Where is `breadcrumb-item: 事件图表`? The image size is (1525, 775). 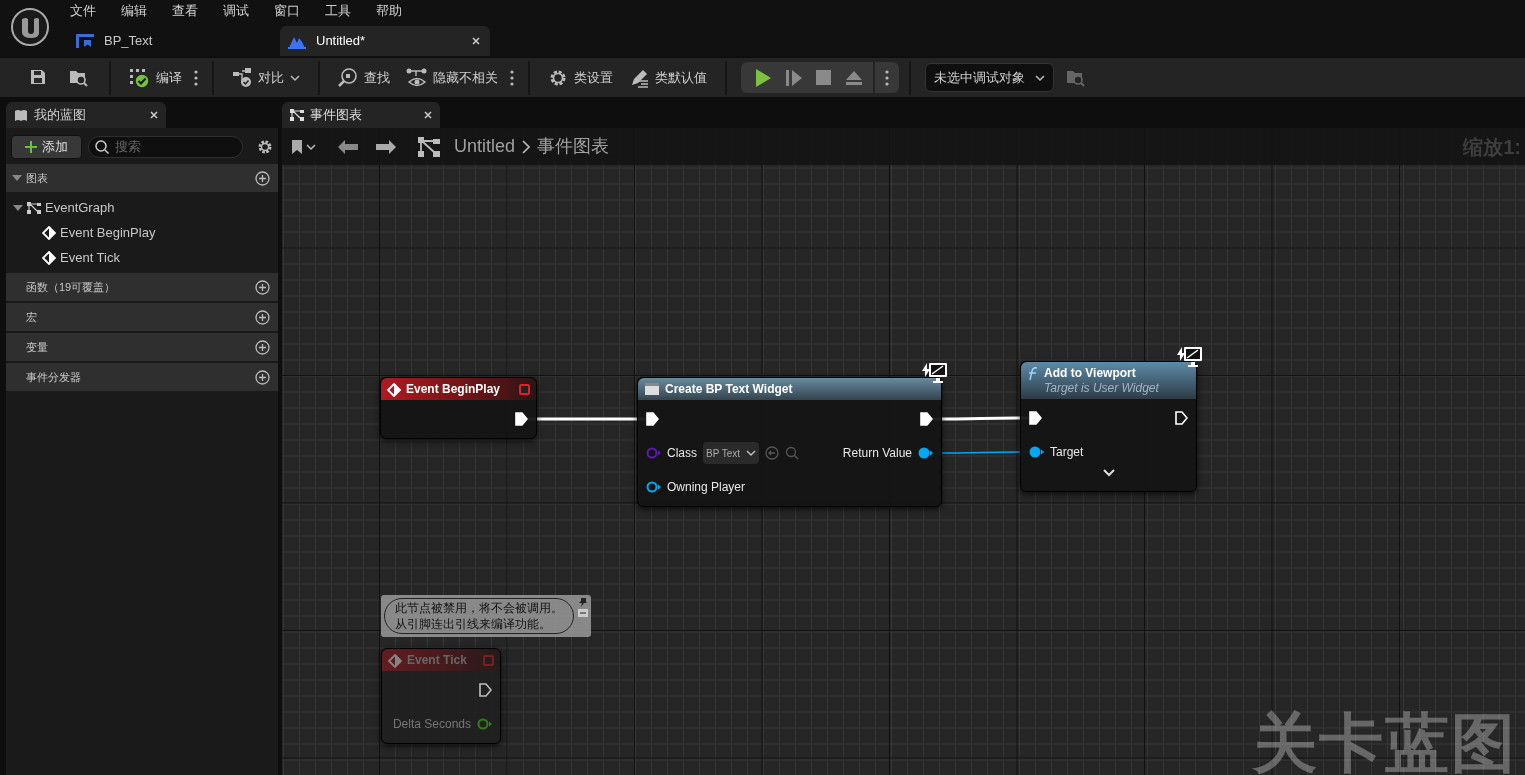 breadcrumb-item: 事件图表 is located at coordinates (573, 146).